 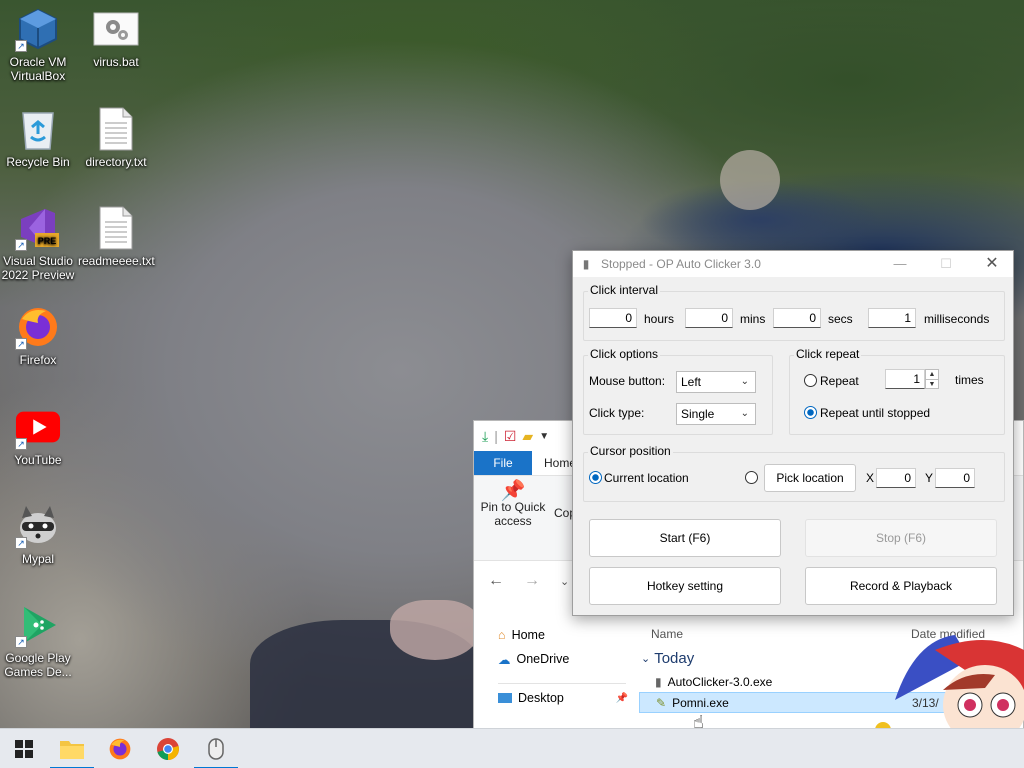 I want to click on visual-studio-icon: PRE ↗, so click(x=38, y=228).